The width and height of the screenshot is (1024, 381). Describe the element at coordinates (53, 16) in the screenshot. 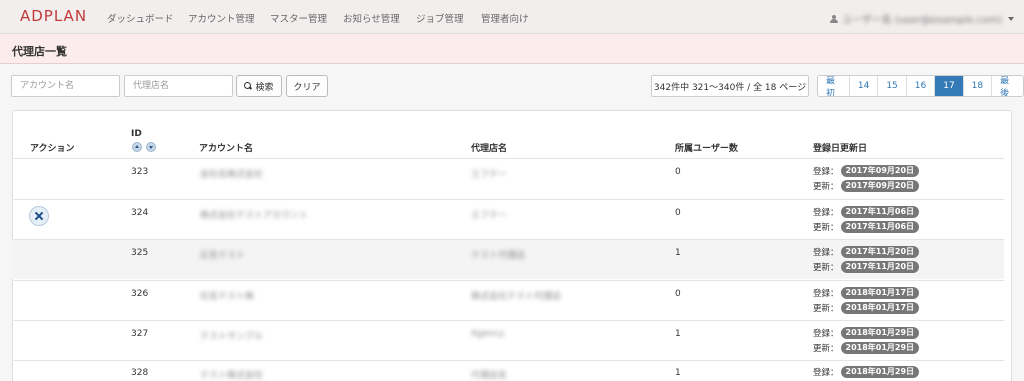

I see `brand-logo: ADPLAN` at that location.